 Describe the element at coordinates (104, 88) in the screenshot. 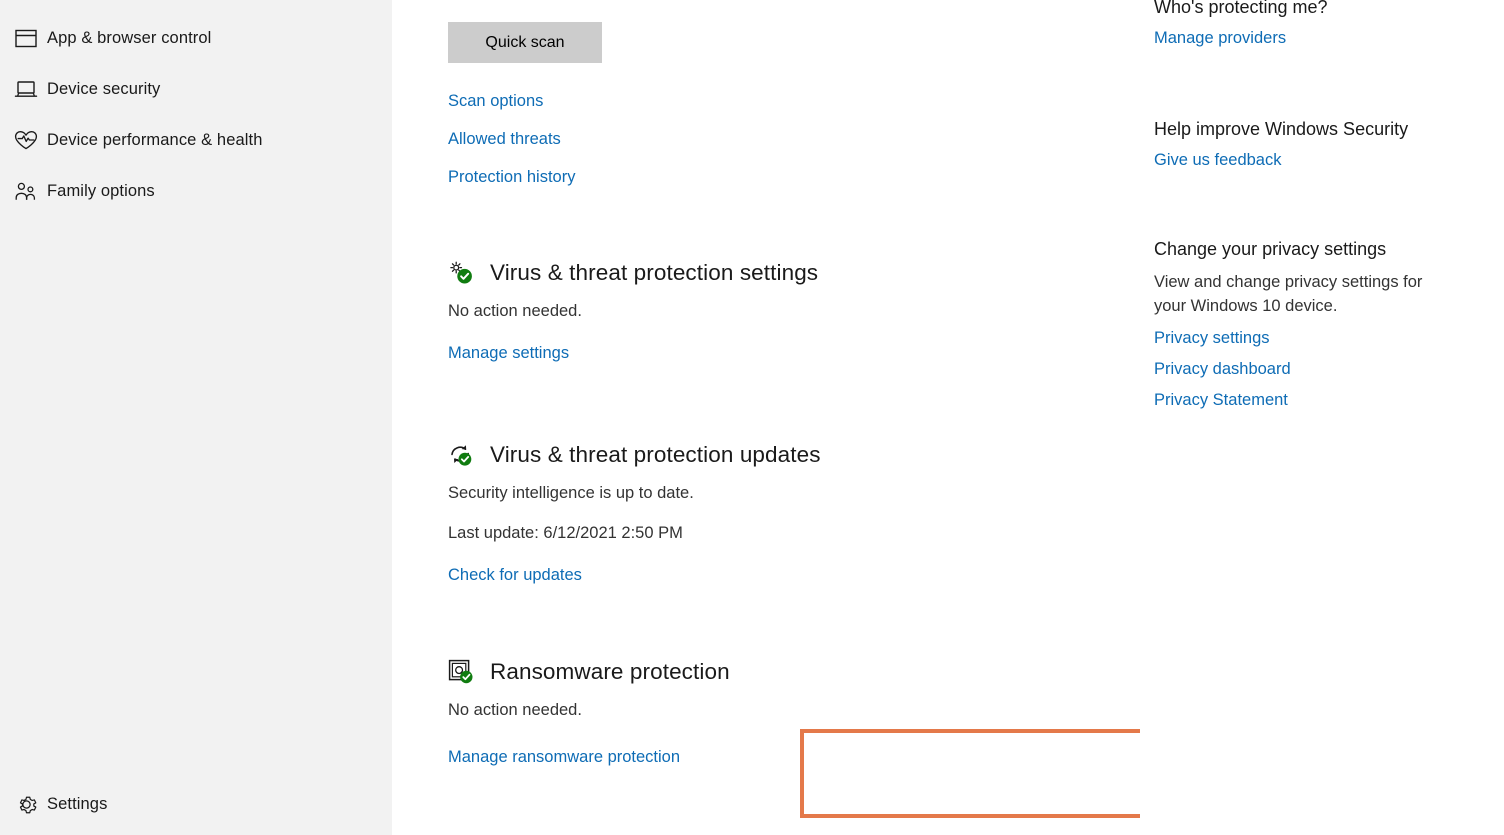

I see `sidebar-item-label: Device security` at that location.